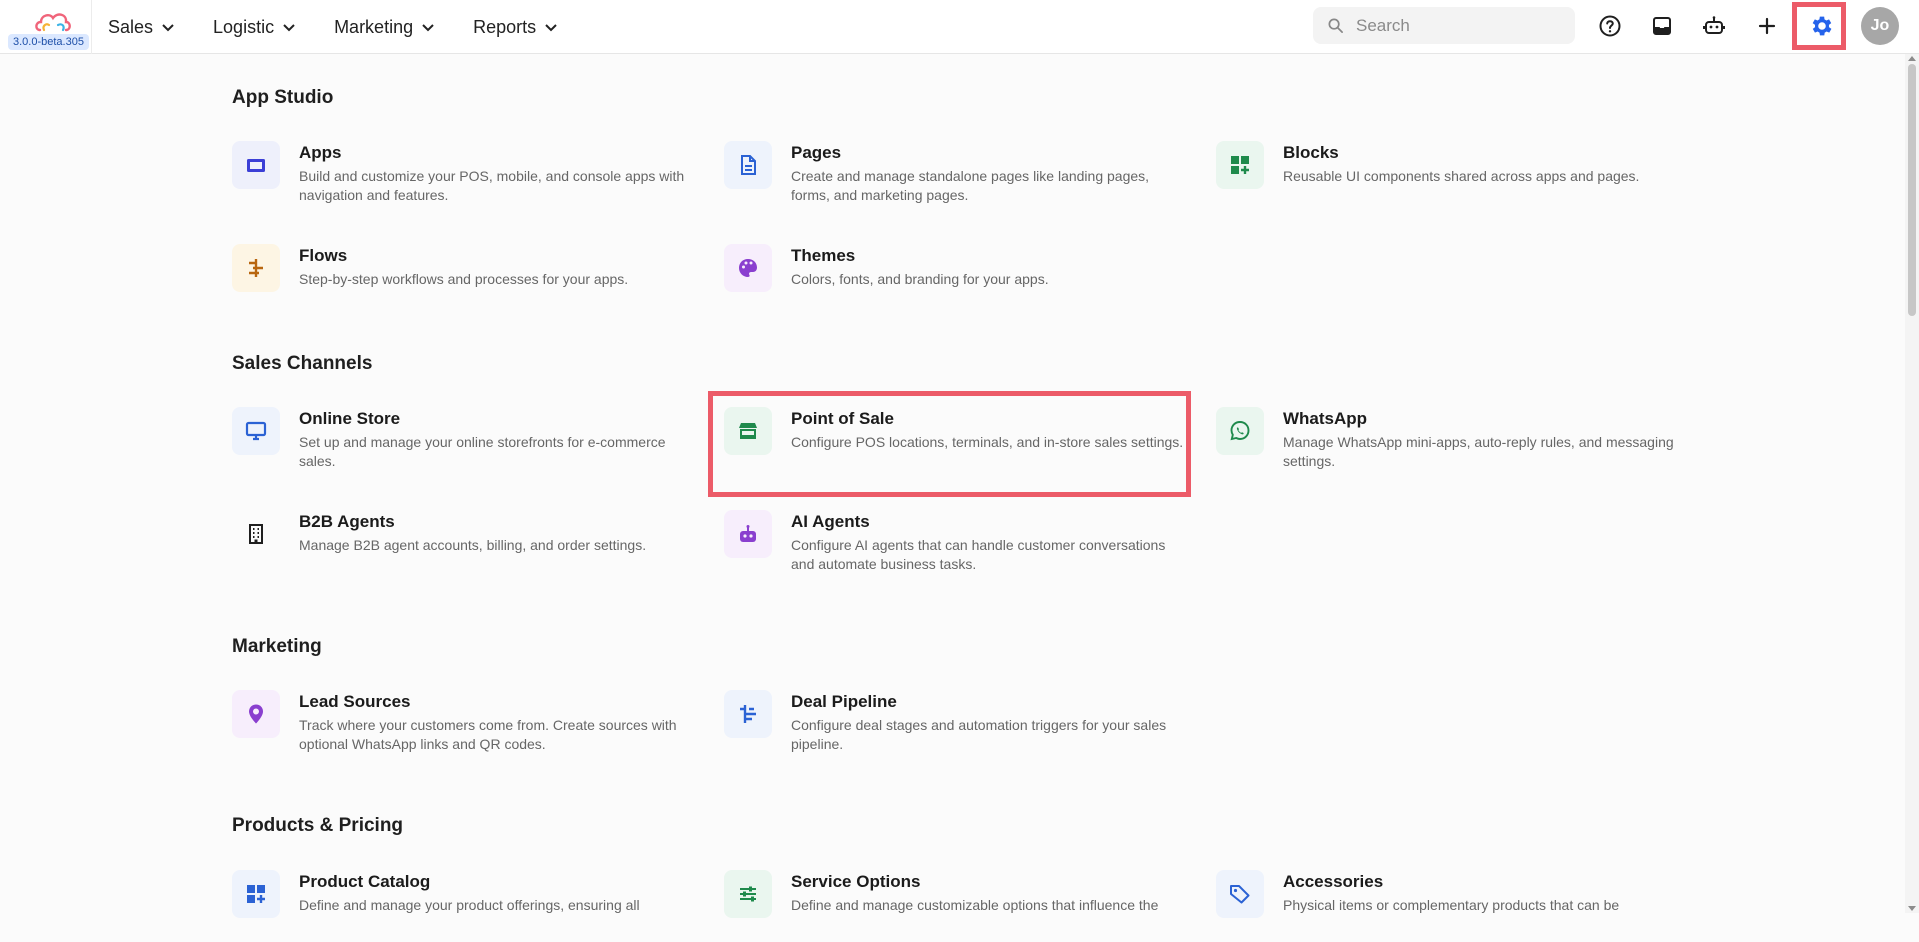  I want to click on nav-marketing: Marketing, so click(384, 27).